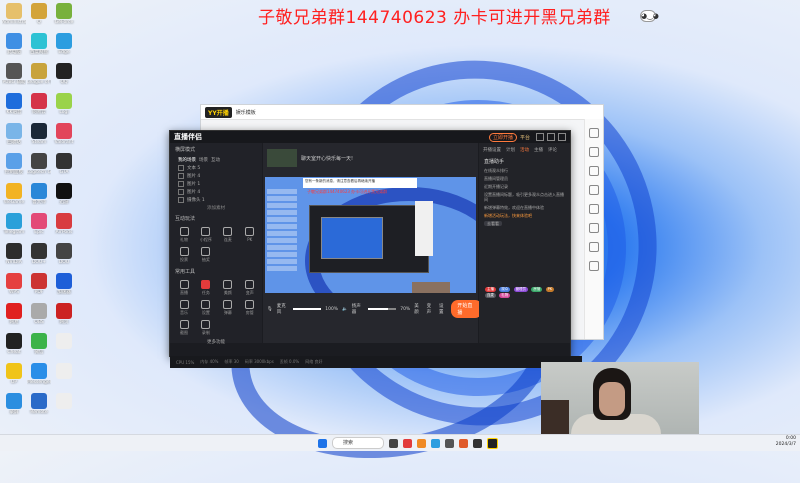 The image size is (800, 483). What do you see at coordinates (39, 228) in the screenshot?
I see `desktop-icon: Epic` at bounding box center [39, 228].